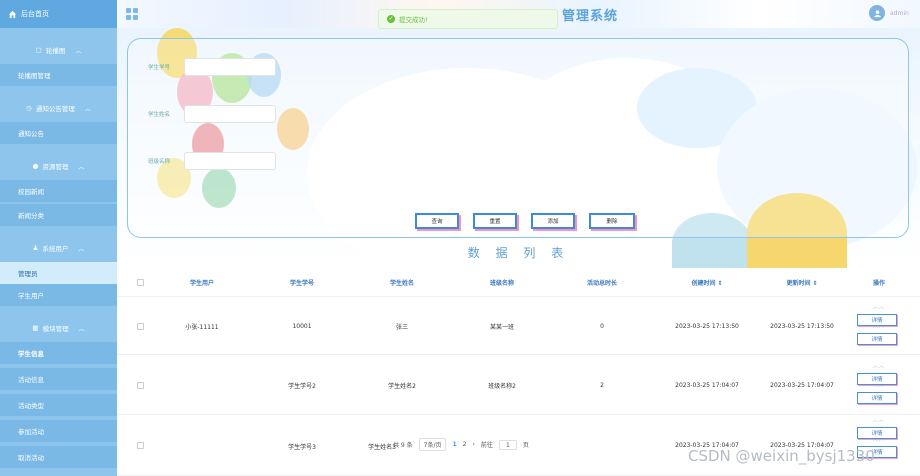  I want to click on sidebar-group-label: 系统用户, so click(55, 249).